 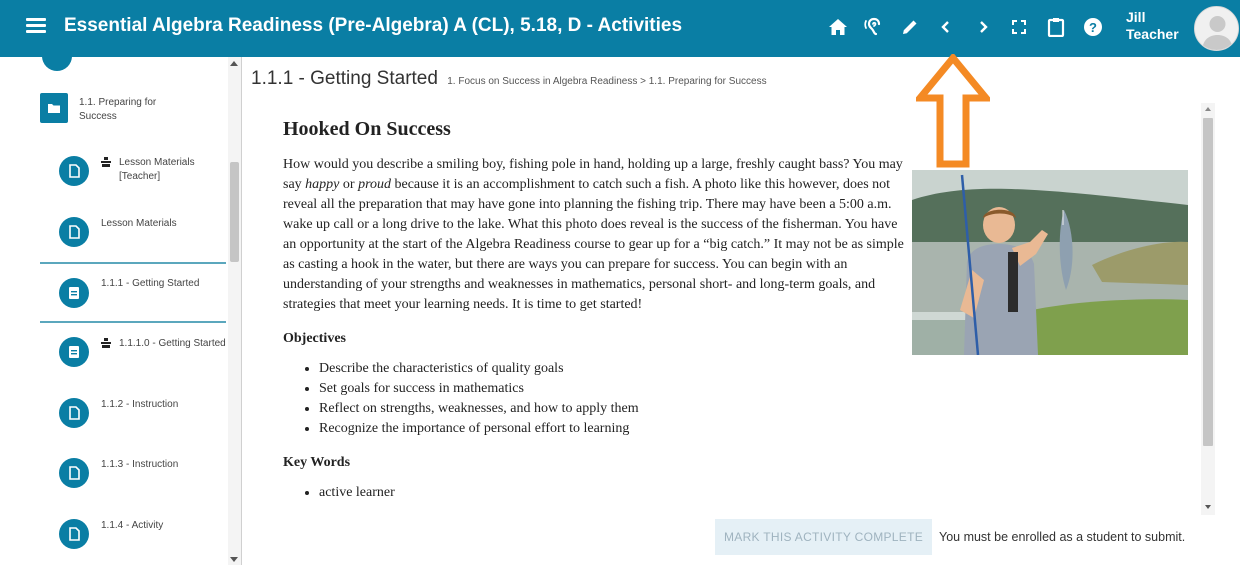 I want to click on list-item: active learner, so click(x=613, y=493).